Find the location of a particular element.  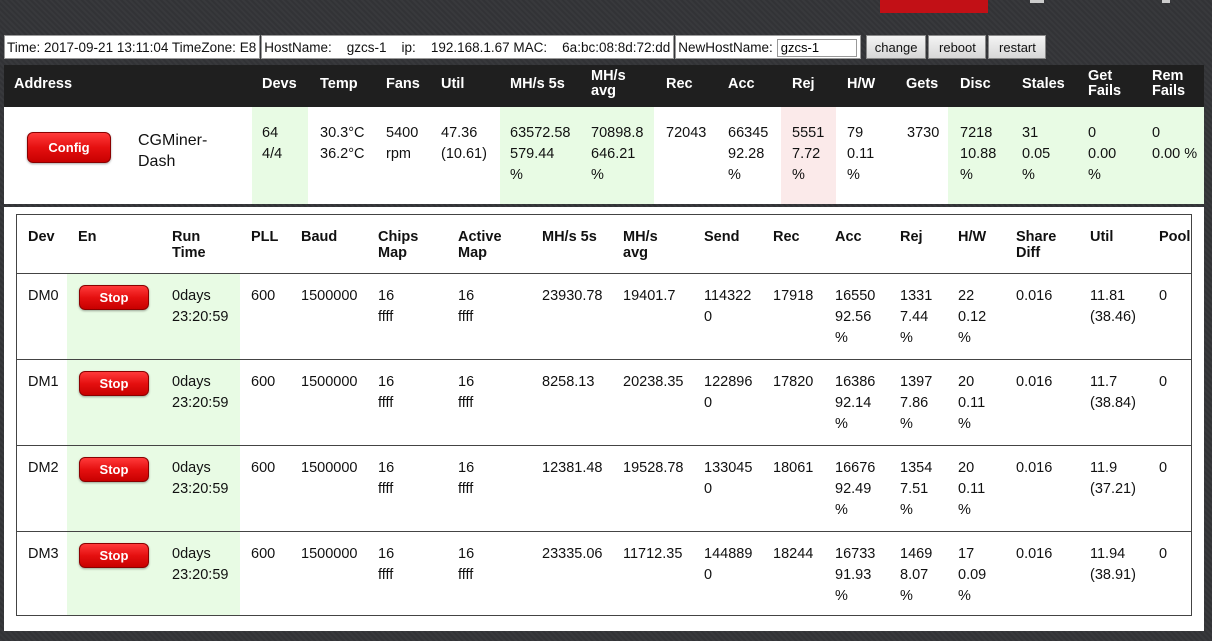

device-name: DM2 is located at coordinates (43, 468).